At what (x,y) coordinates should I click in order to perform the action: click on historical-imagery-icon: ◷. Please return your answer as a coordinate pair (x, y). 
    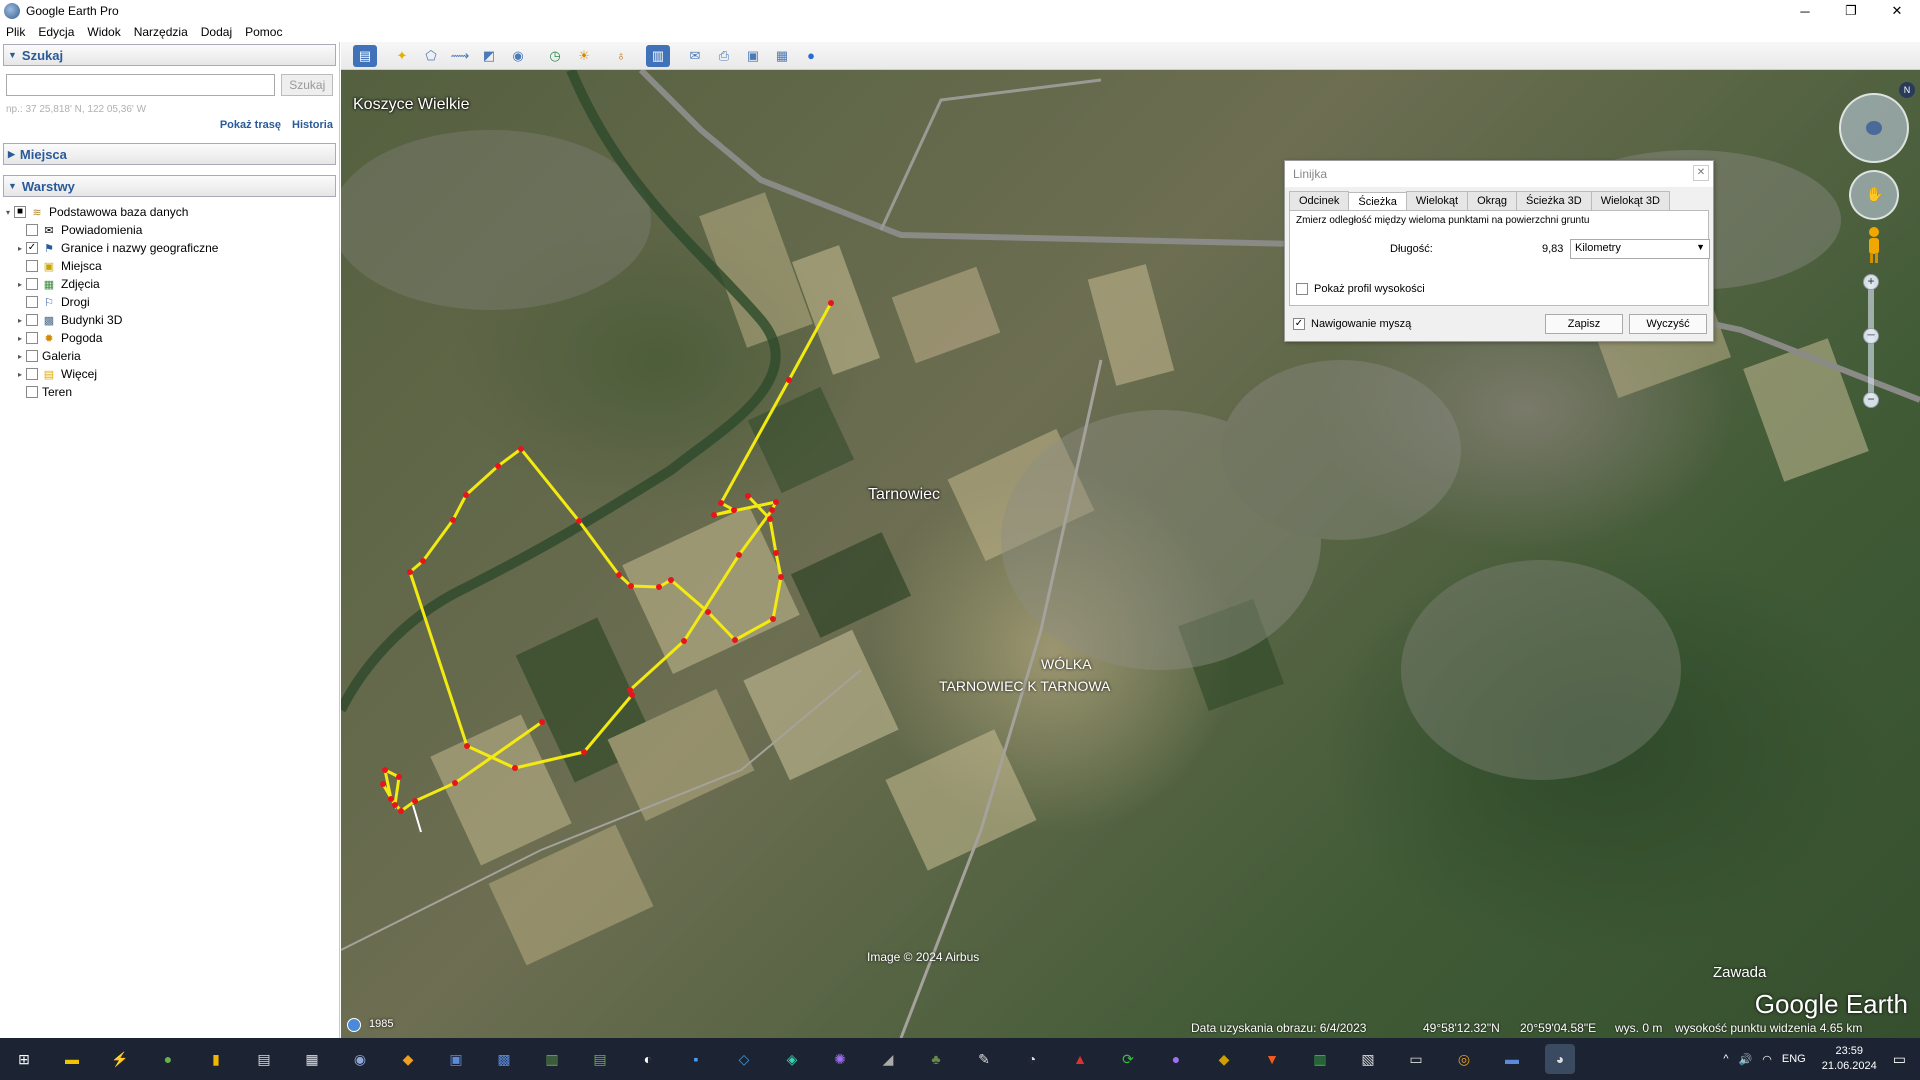
    Looking at the image, I should click on (555, 56).